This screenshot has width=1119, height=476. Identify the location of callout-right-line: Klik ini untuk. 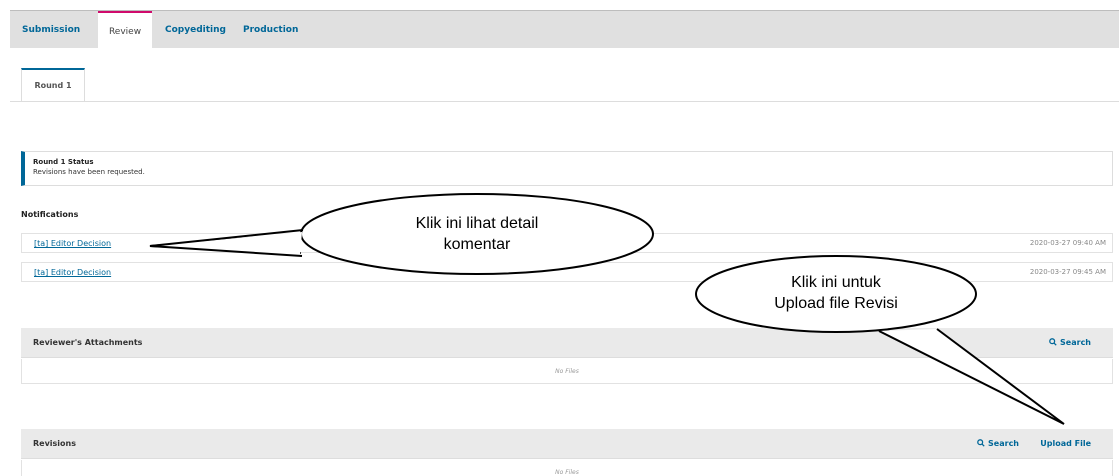
(836, 282).